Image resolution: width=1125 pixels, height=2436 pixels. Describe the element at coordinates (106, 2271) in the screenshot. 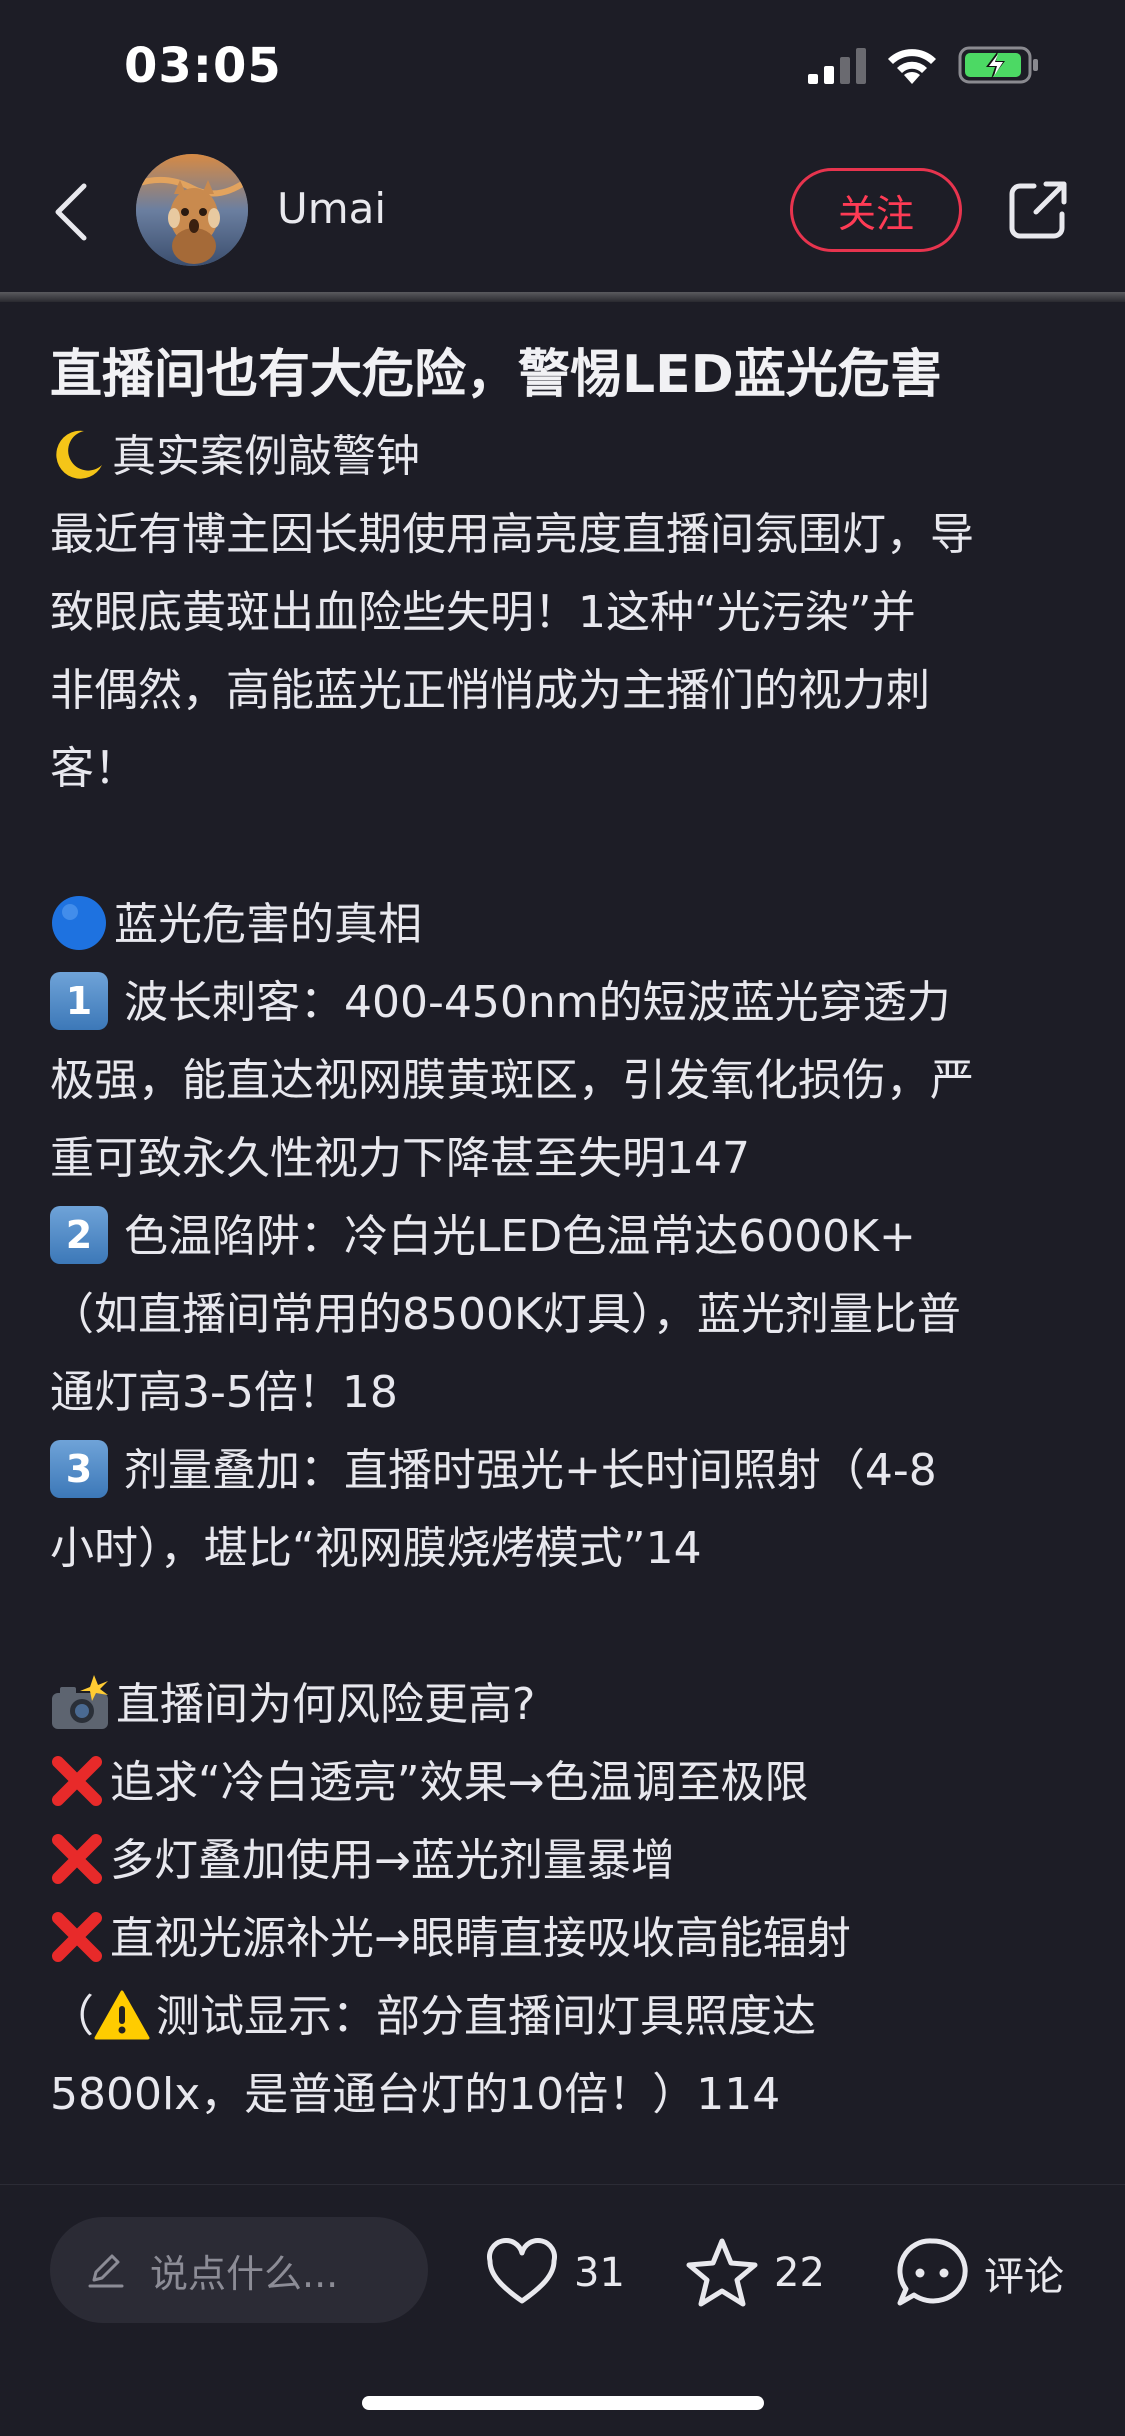

I see `pencil-icon` at that location.